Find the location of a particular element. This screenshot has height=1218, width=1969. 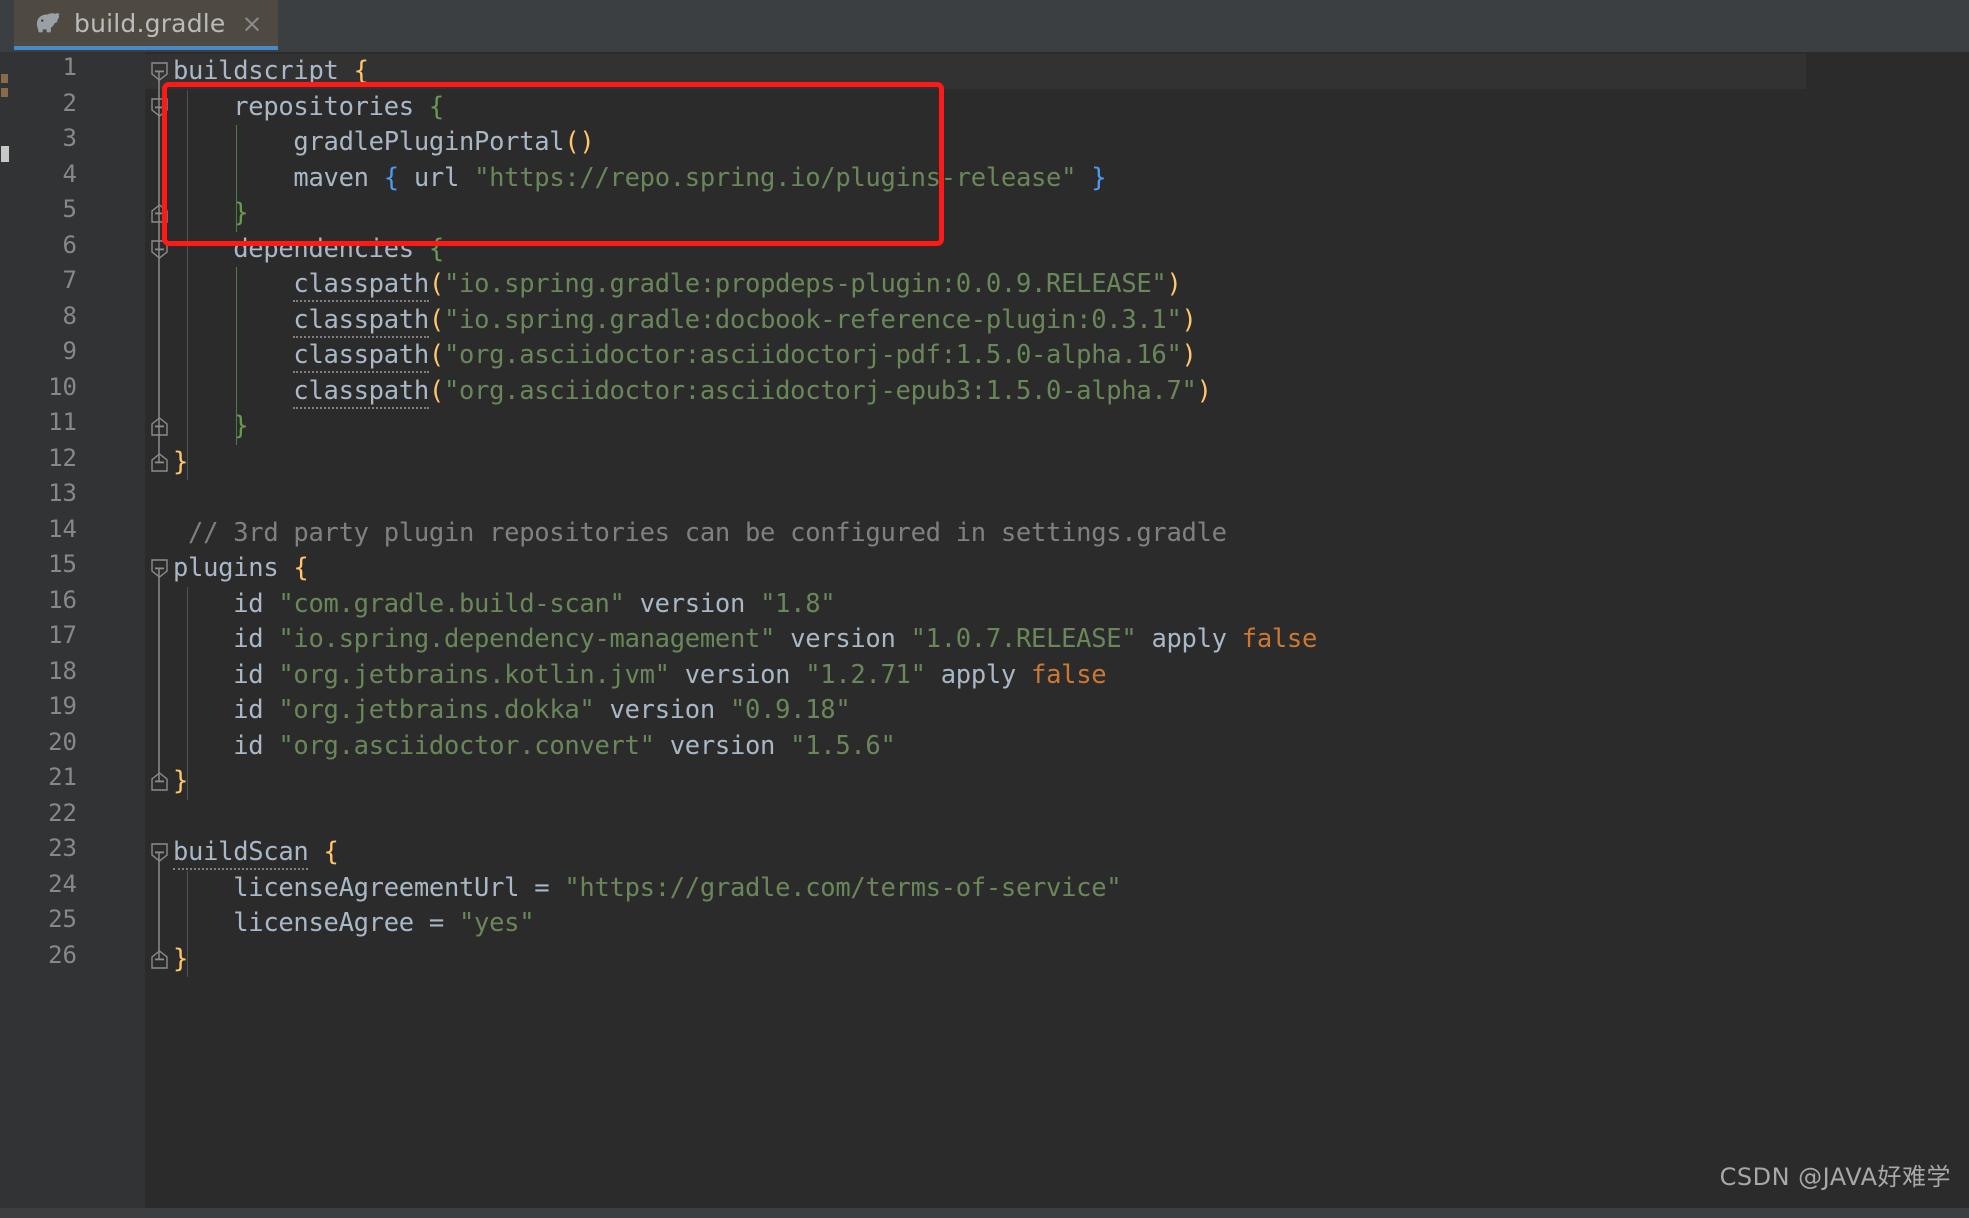

line-number: 8 is located at coordinates (69, 315).